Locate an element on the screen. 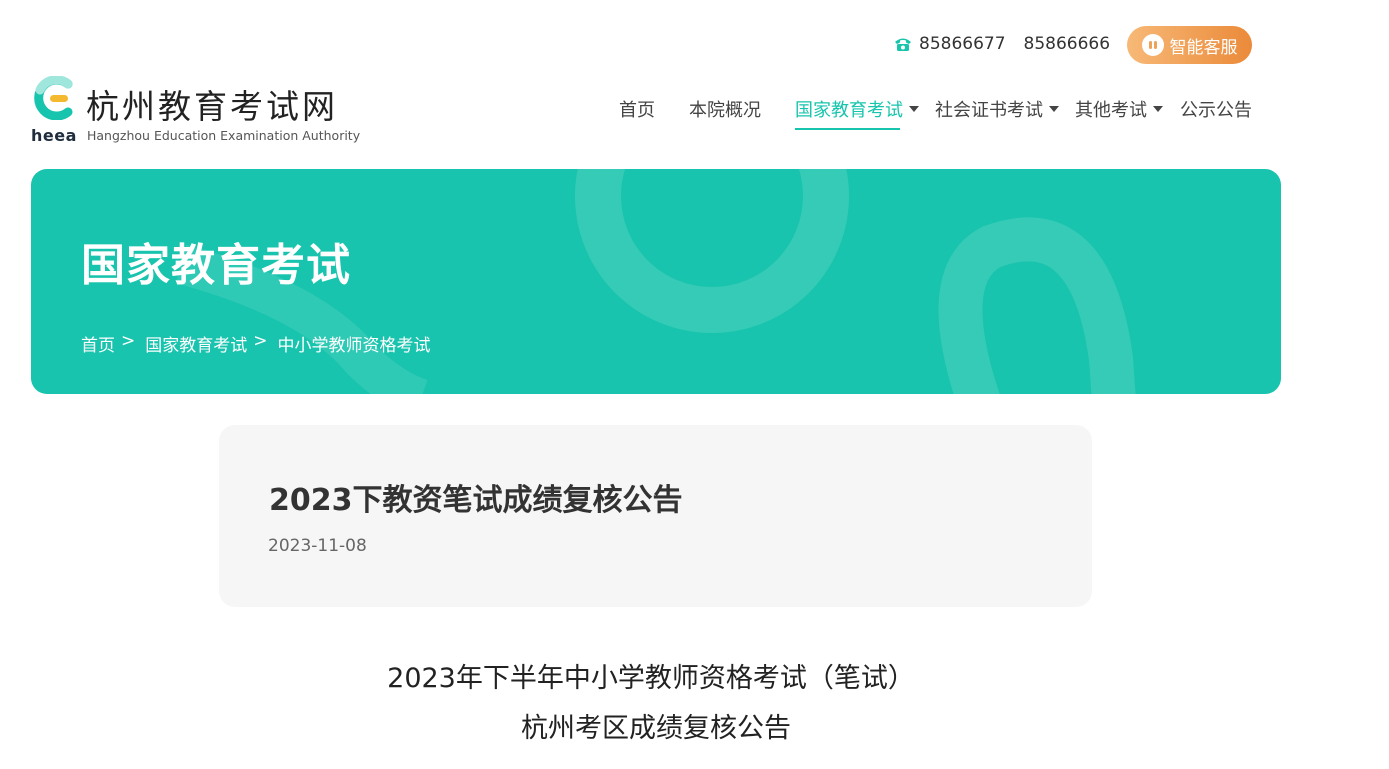 The image size is (1389, 769). content-heading-line-1: 2023年下半年中小学教师资格考试（笔试） is located at coordinates (651, 678).